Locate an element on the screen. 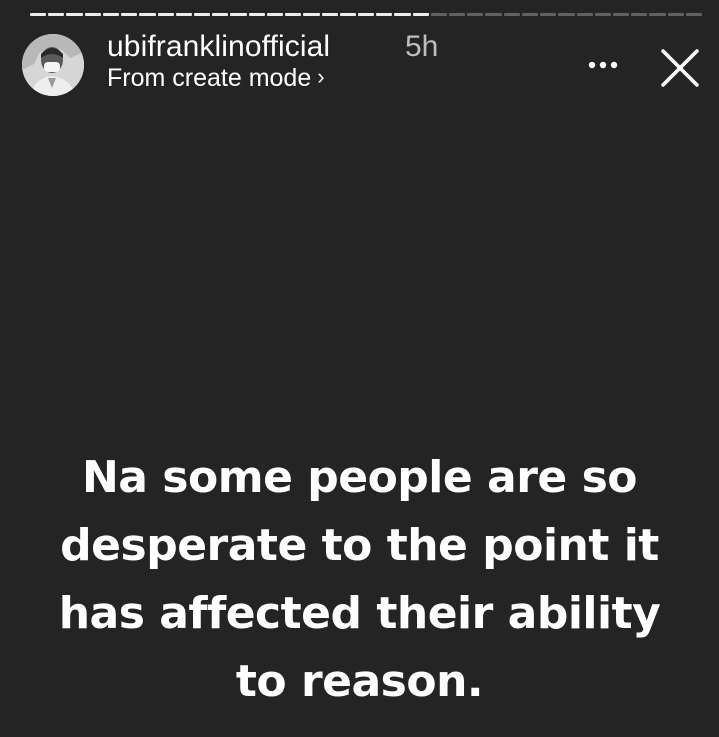 The height and width of the screenshot is (737, 719). create-mode-link: From create mode › is located at coordinates (216, 78).